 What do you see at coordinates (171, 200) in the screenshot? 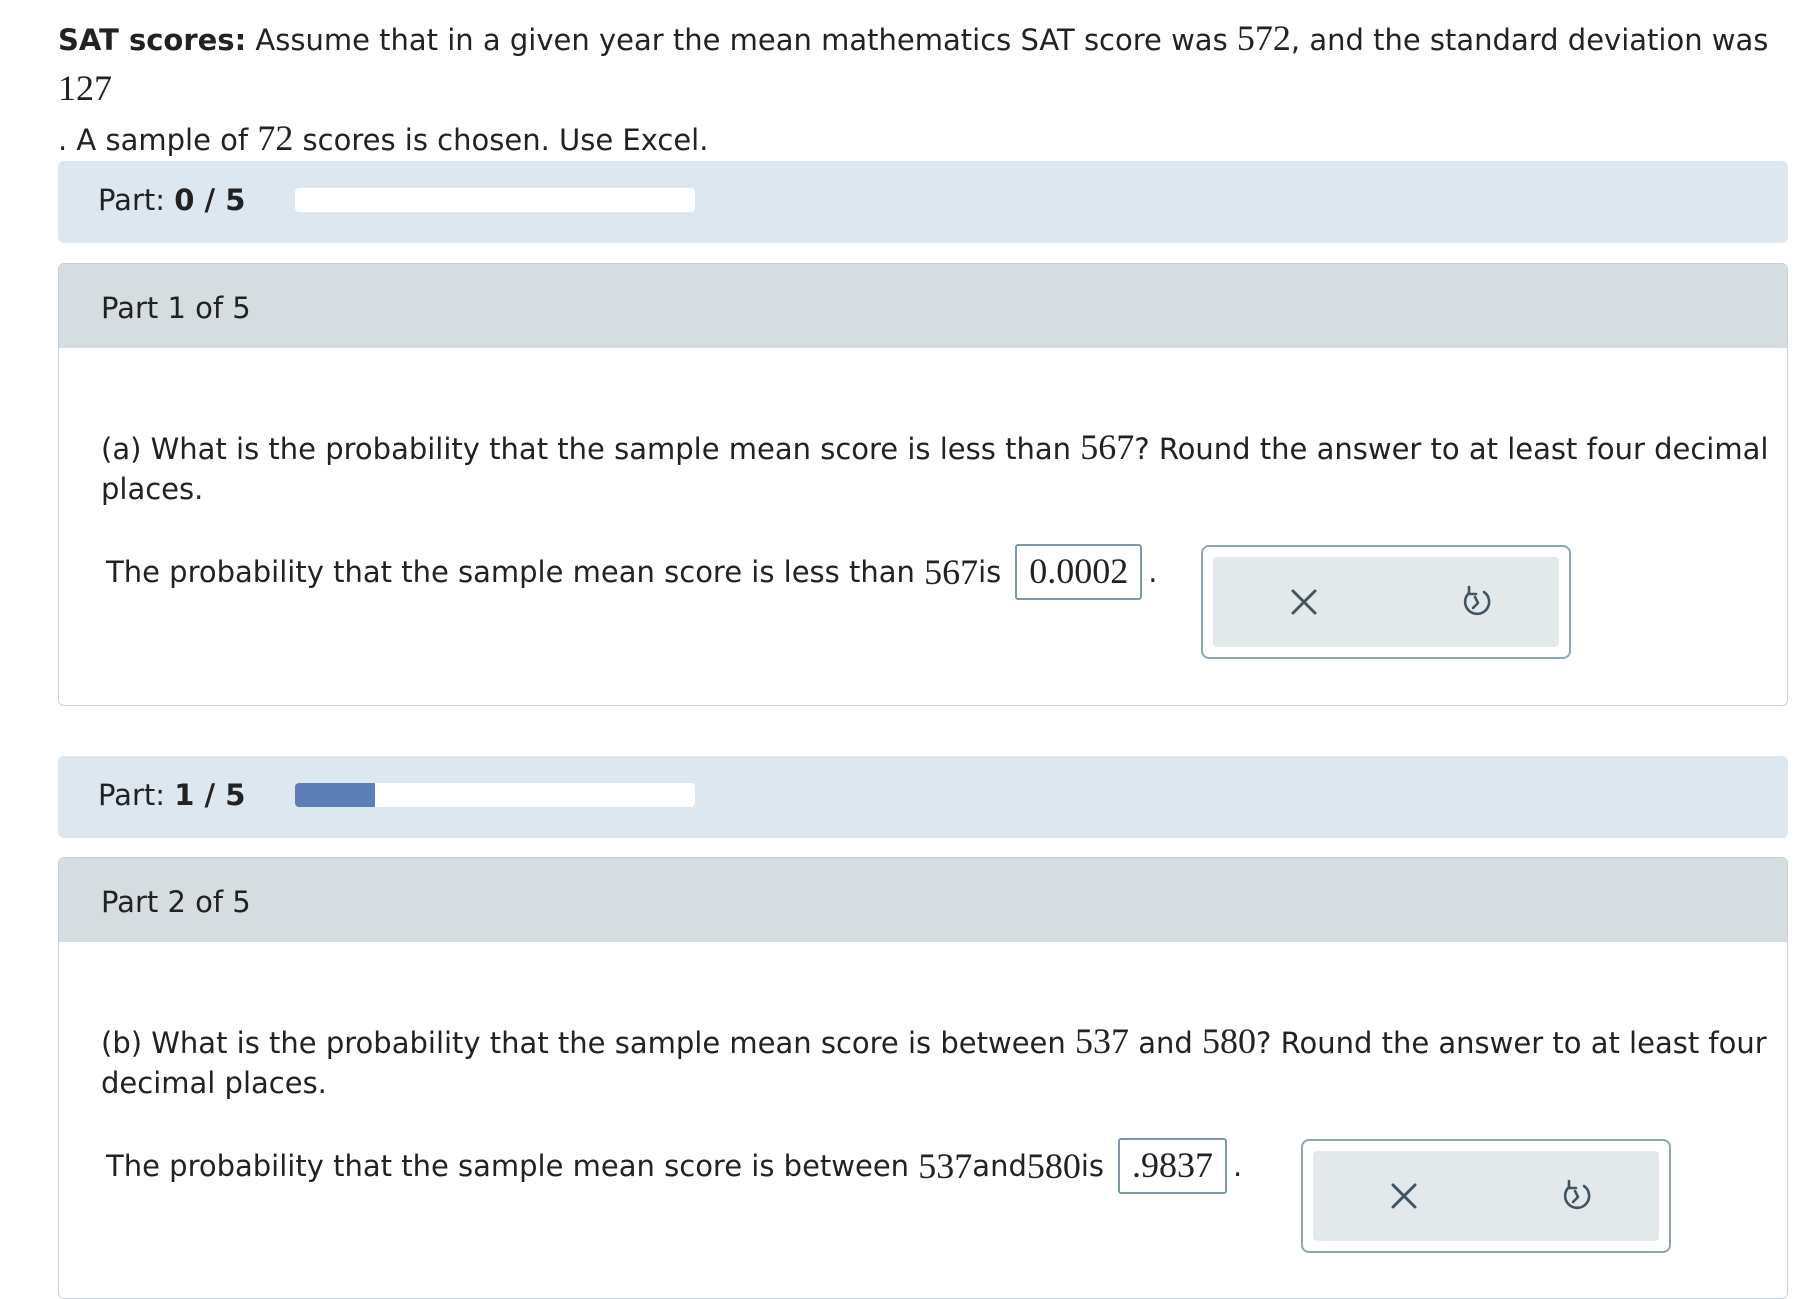
I see `progress-label: Part: 0 / 5` at bounding box center [171, 200].